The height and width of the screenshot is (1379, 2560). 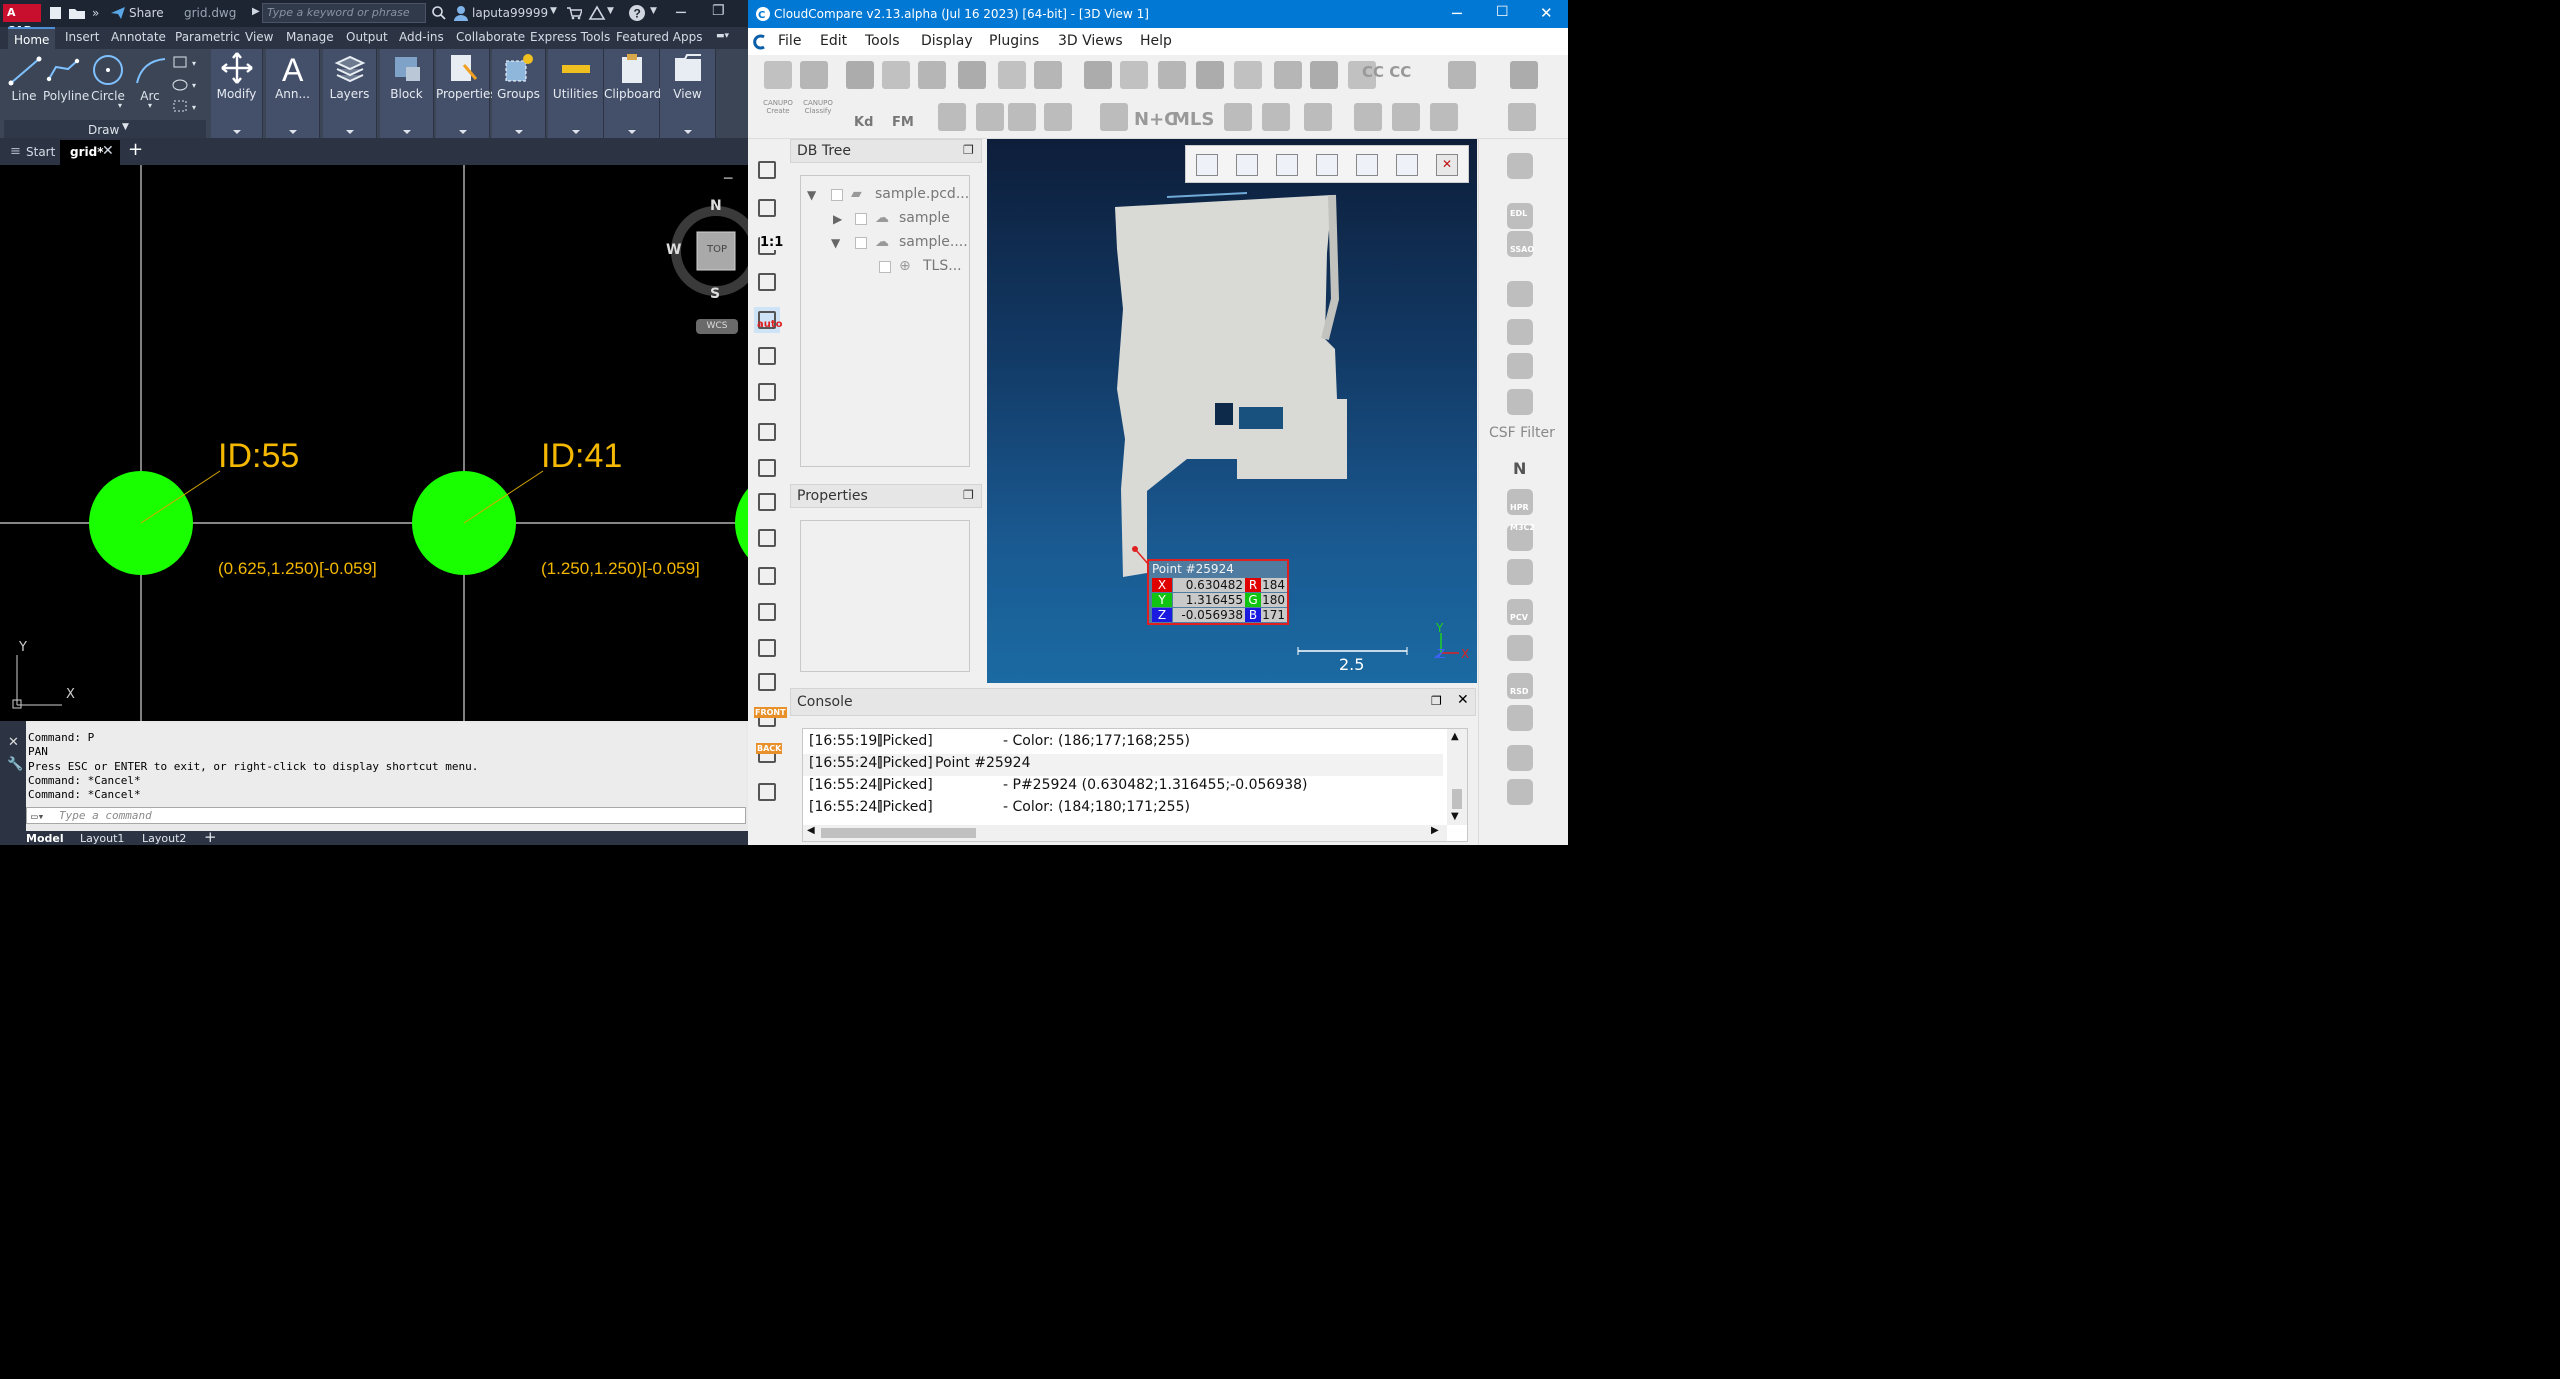 I want to click on brush-icon, so click(x=1520, y=332).